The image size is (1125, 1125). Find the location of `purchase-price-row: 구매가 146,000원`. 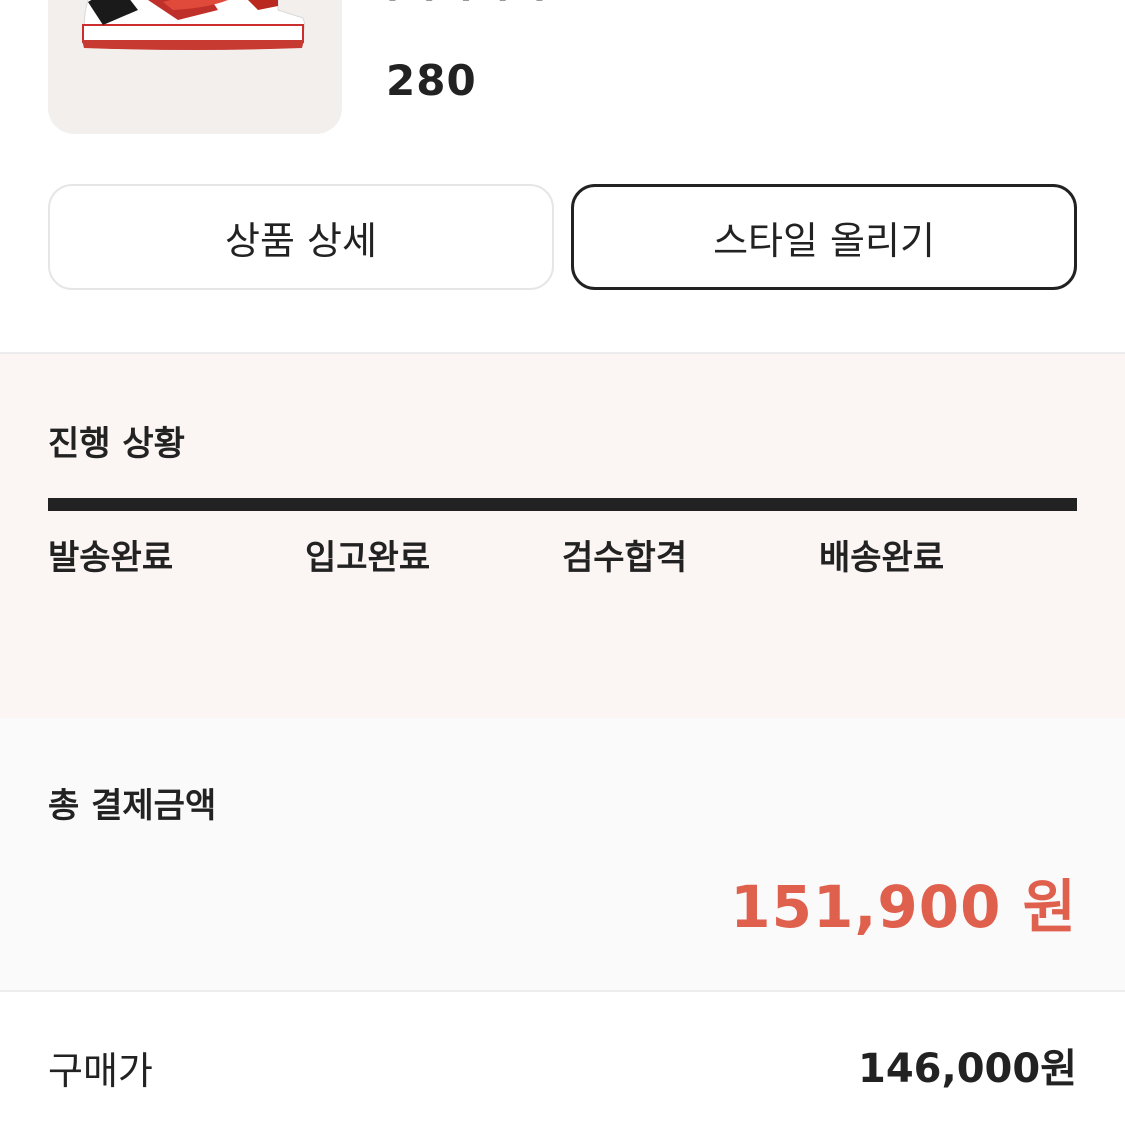

purchase-price-row: 구매가 146,000원 is located at coordinates (562, 1058).